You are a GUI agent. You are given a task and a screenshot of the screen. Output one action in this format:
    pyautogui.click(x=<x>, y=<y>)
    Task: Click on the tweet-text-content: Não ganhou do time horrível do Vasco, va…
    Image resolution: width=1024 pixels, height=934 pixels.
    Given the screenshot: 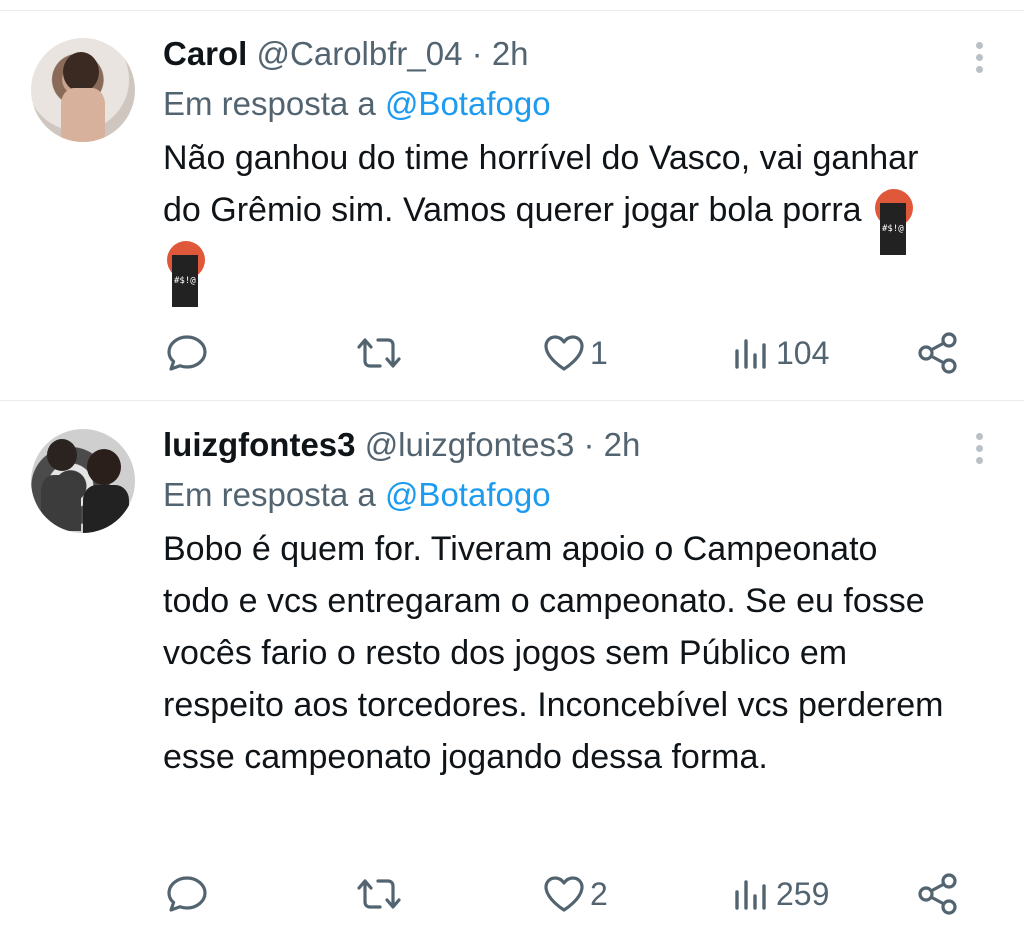 What is the action you would take?
    pyautogui.click(x=541, y=184)
    